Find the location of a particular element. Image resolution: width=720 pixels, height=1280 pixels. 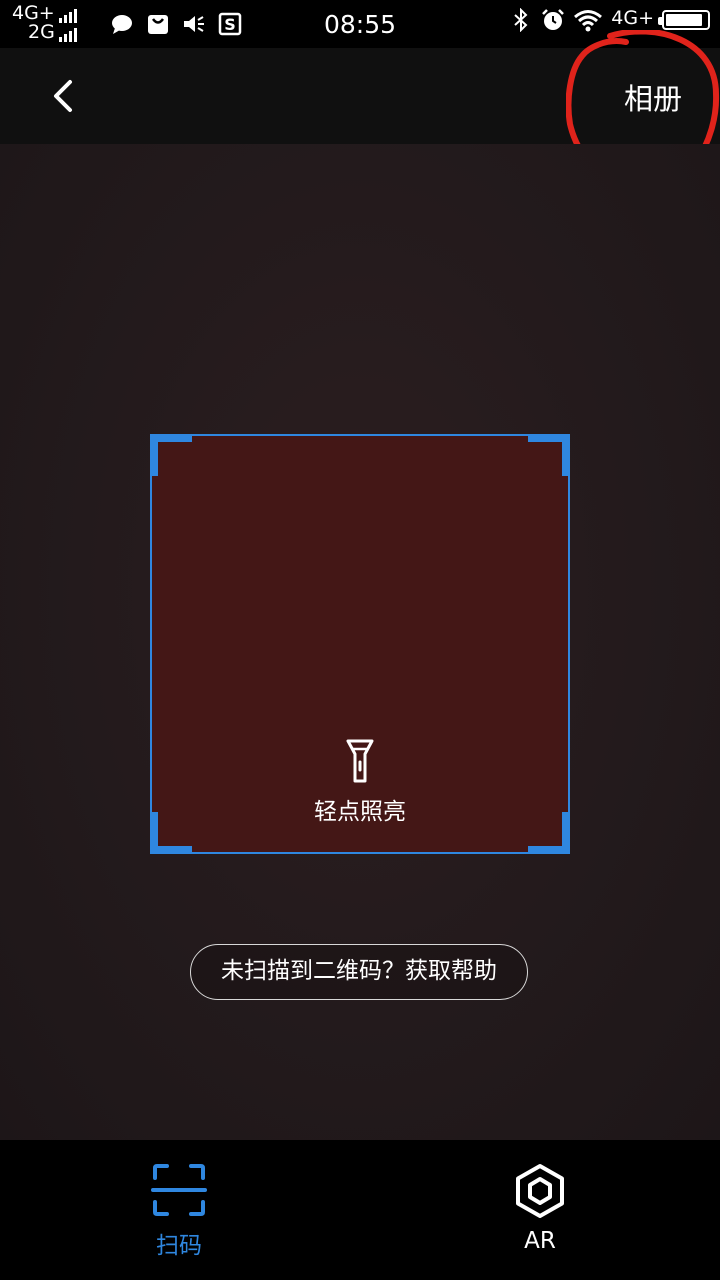

tab-scan: 扫码 is located at coordinates (179, 1211).